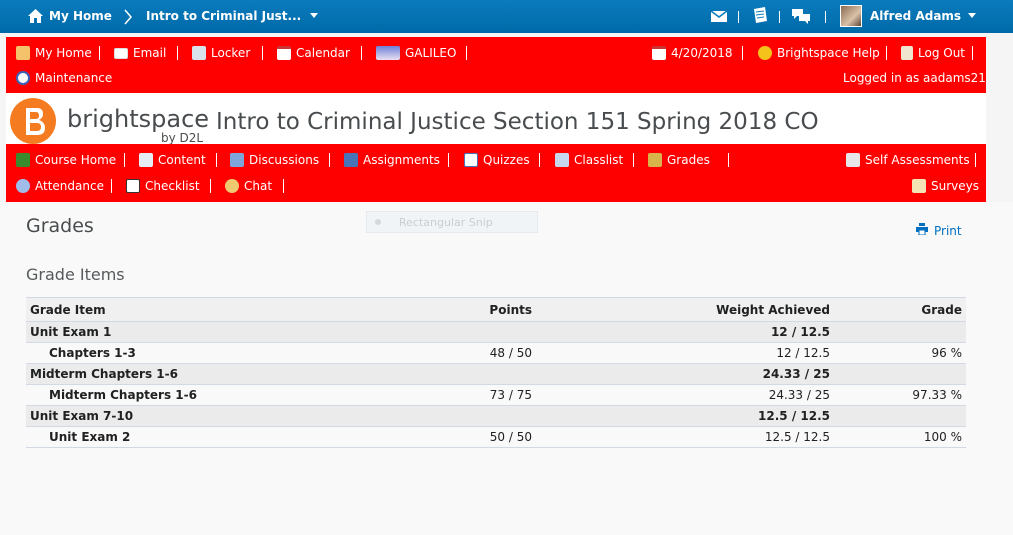 The height and width of the screenshot is (535, 1013). I want to click on column-header: Grade, so click(900, 309).